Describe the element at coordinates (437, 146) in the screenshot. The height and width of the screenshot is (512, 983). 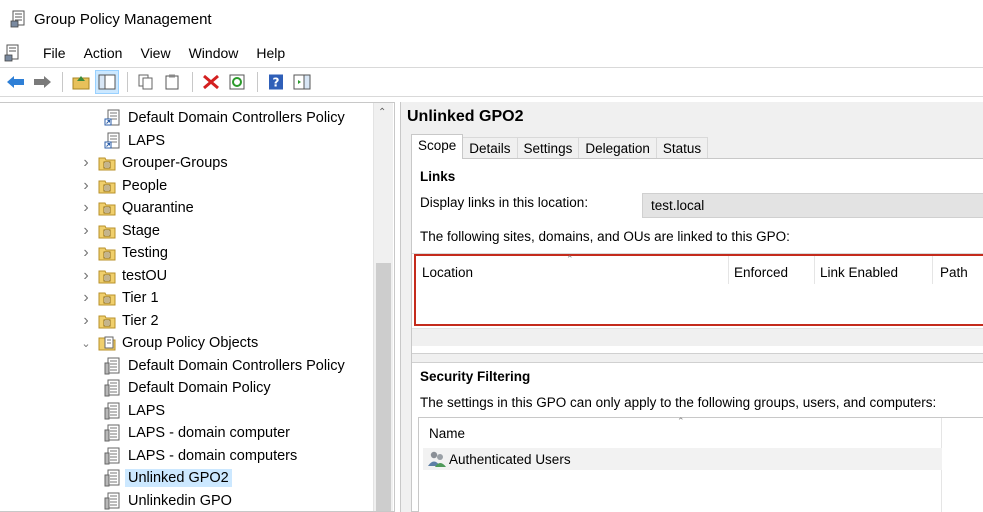
I see `tab-scope: Scope` at that location.